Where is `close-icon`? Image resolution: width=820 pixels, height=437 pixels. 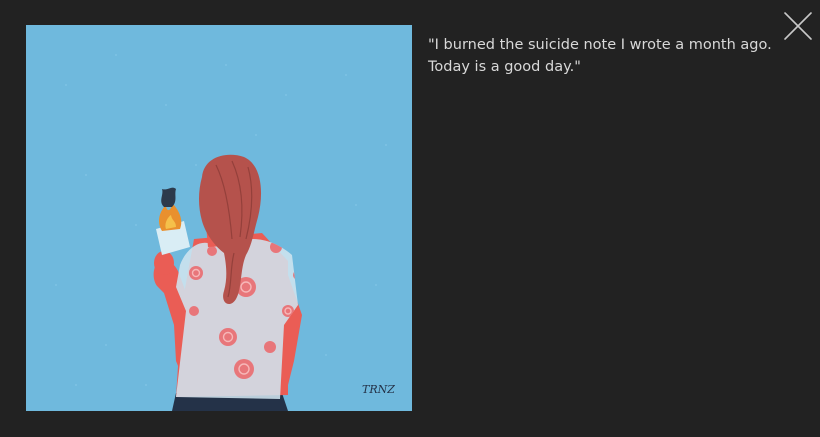
close-icon is located at coordinates (798, 26).